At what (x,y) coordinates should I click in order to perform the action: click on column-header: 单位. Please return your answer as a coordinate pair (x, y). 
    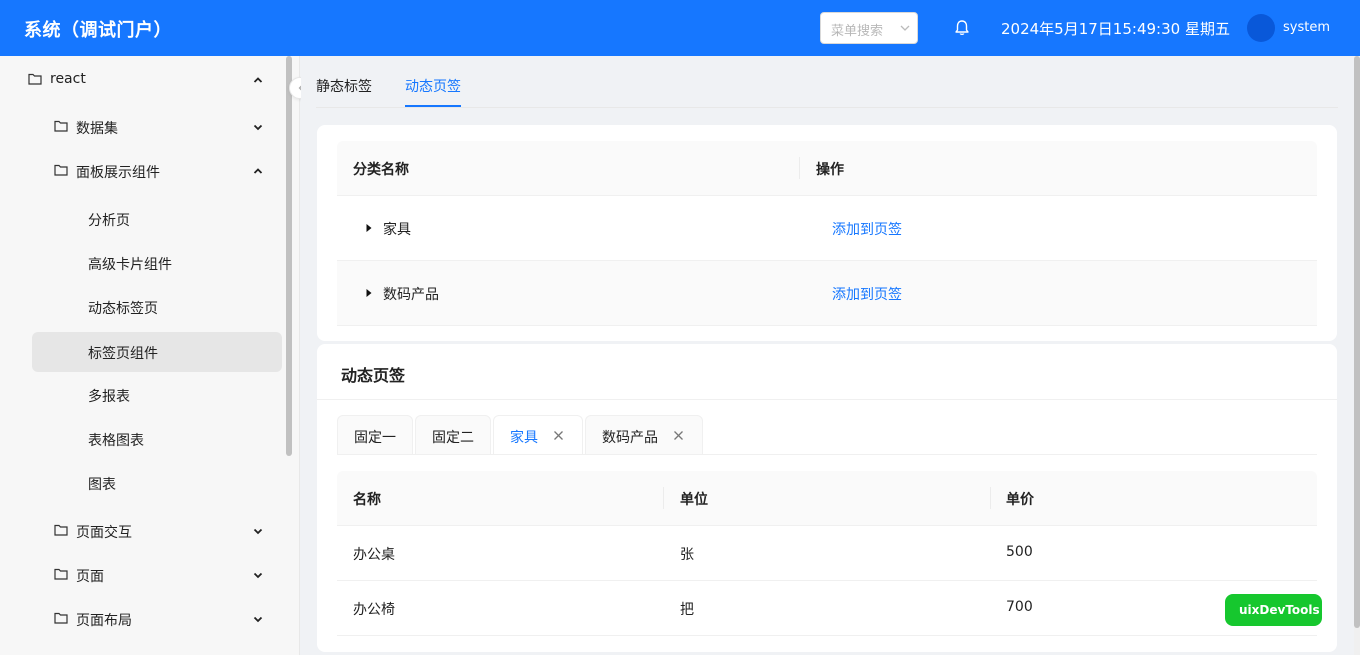
    Looking at the image, I should click on (694, 500).